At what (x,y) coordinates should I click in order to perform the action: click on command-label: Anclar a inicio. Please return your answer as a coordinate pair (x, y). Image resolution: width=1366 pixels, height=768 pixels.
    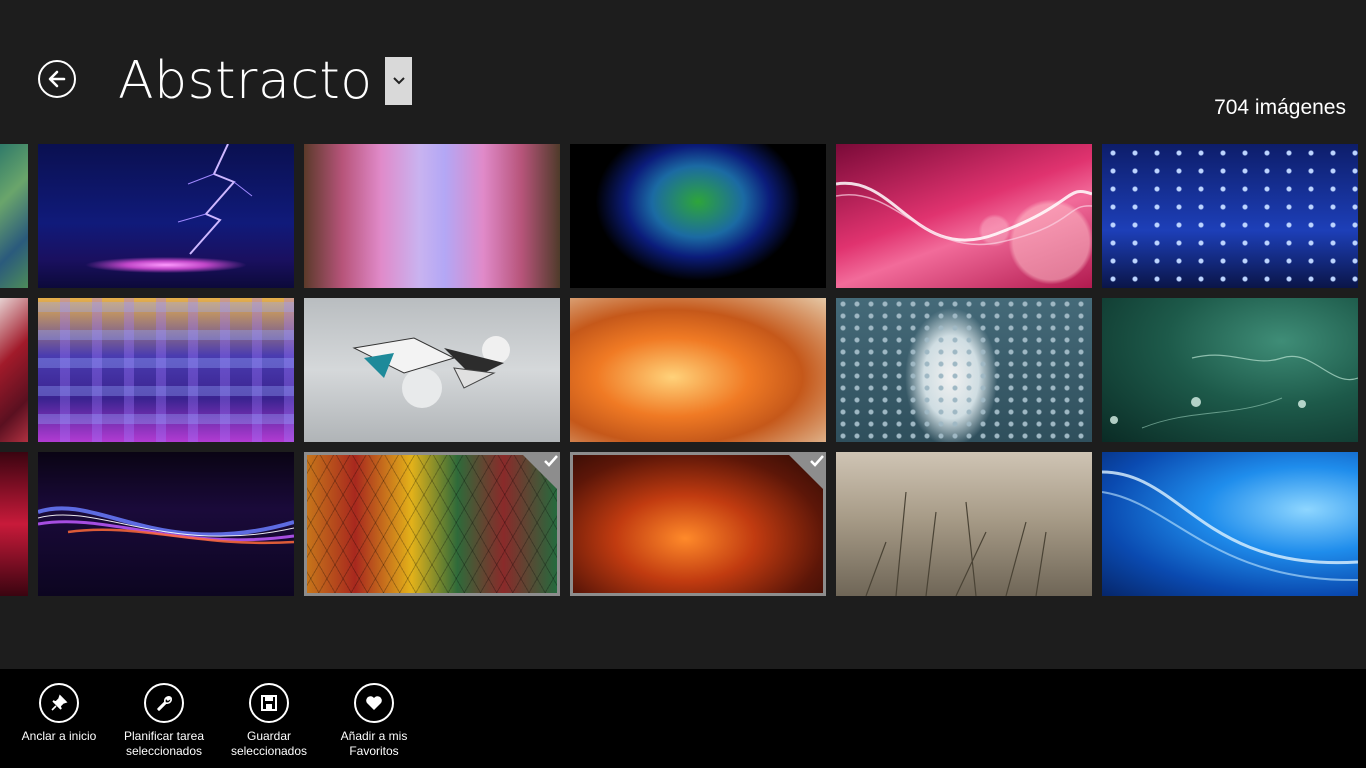
    Looking at the image, I should click on (59, 736).